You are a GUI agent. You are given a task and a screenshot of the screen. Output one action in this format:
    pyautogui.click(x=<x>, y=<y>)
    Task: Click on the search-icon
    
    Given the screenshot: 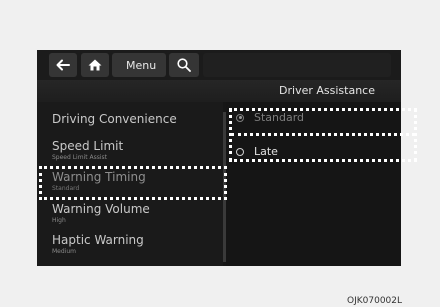 What is the action you would take?
    pyautogui.click(x=184, y=65)
    